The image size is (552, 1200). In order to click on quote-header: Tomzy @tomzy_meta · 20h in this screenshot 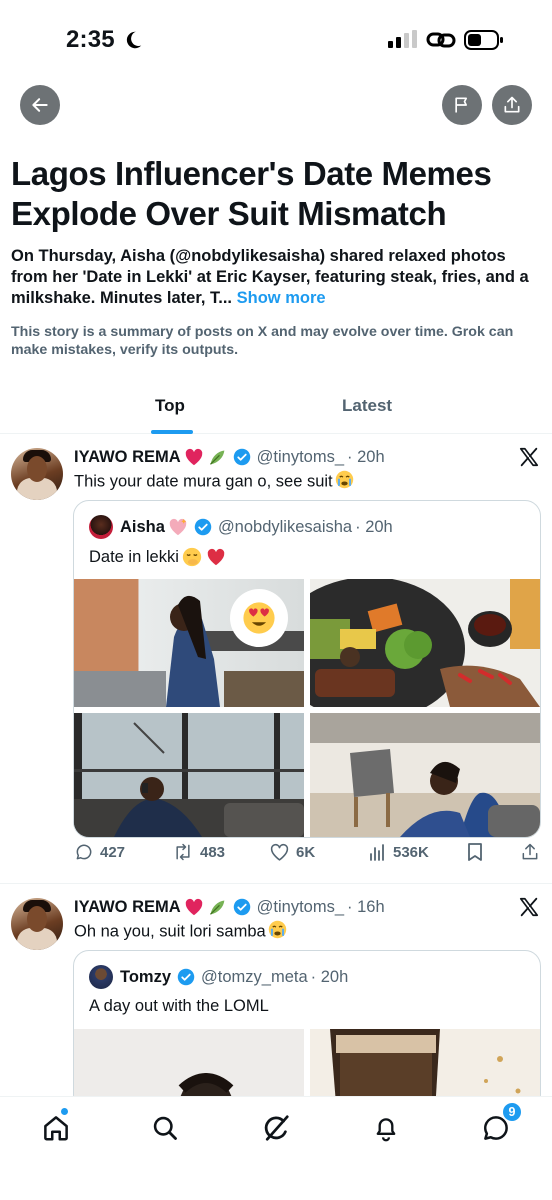, I will do `click(218, 977)`.